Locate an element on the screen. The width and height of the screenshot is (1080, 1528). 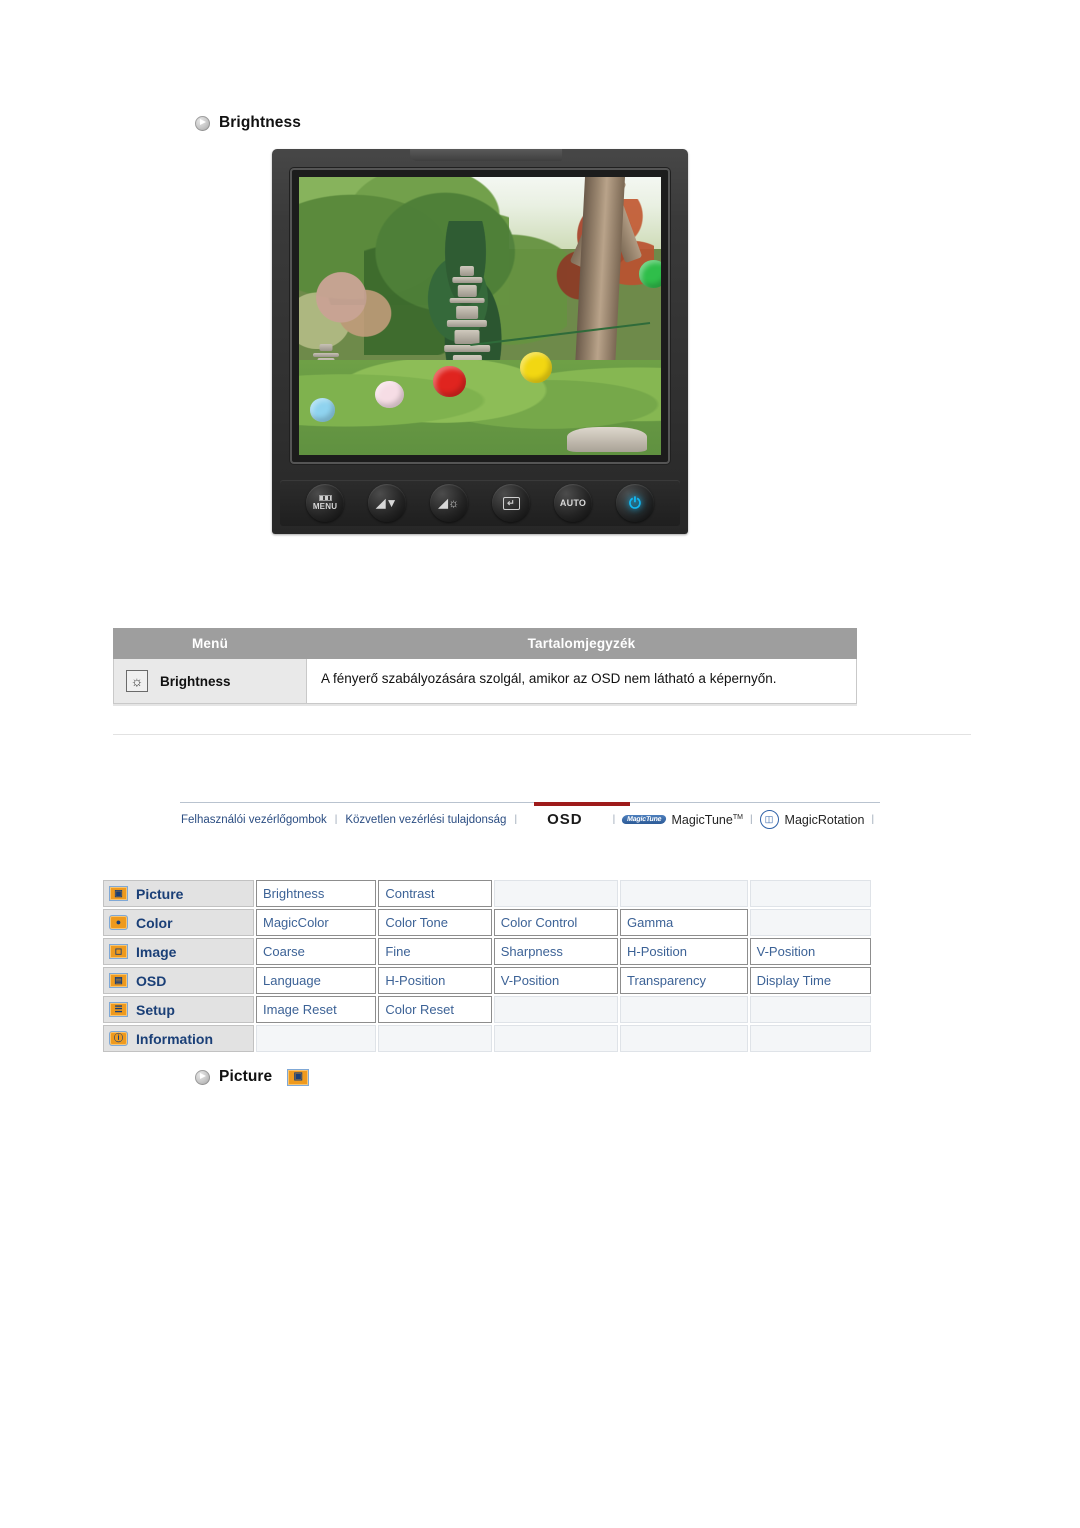
monitor-bezel is located at coordinates (480, 316).